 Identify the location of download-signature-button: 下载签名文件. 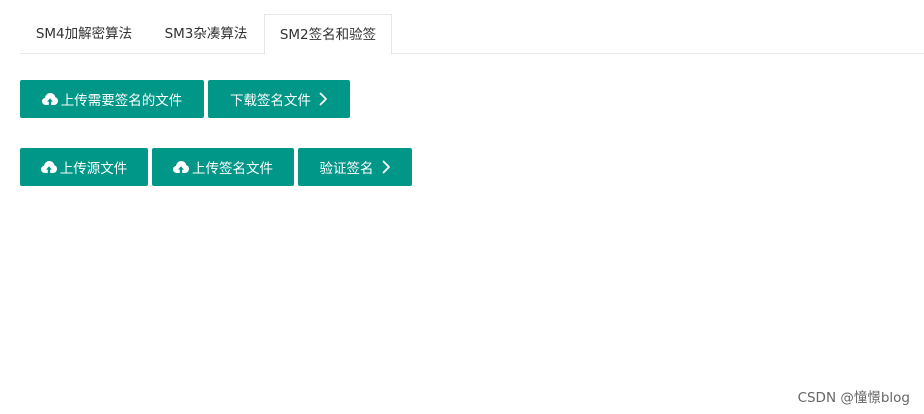
(279, 99).